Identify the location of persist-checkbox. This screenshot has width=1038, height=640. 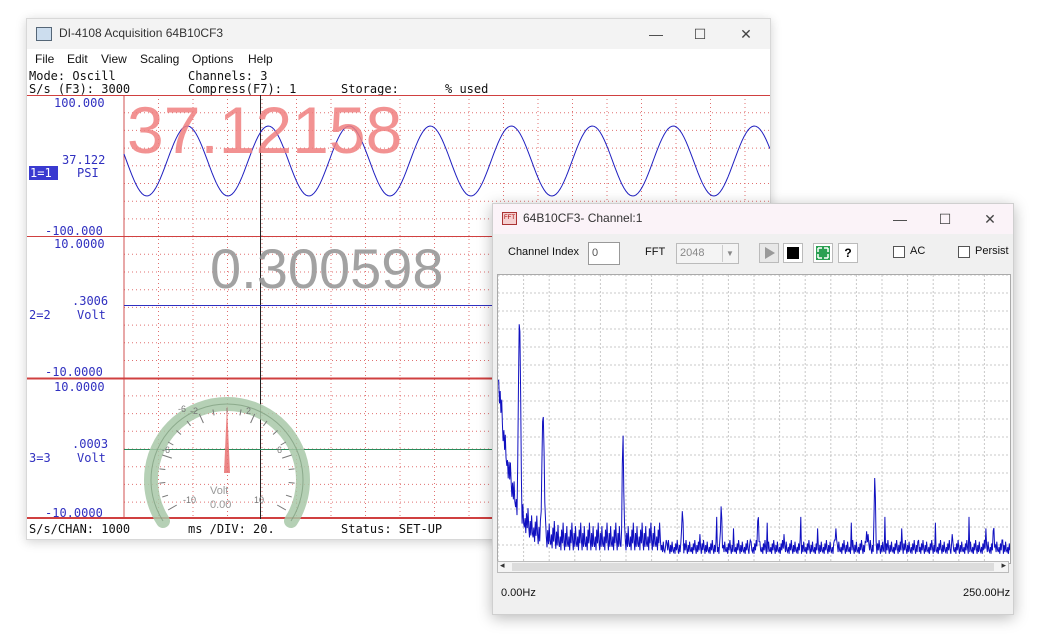
(964, 252).